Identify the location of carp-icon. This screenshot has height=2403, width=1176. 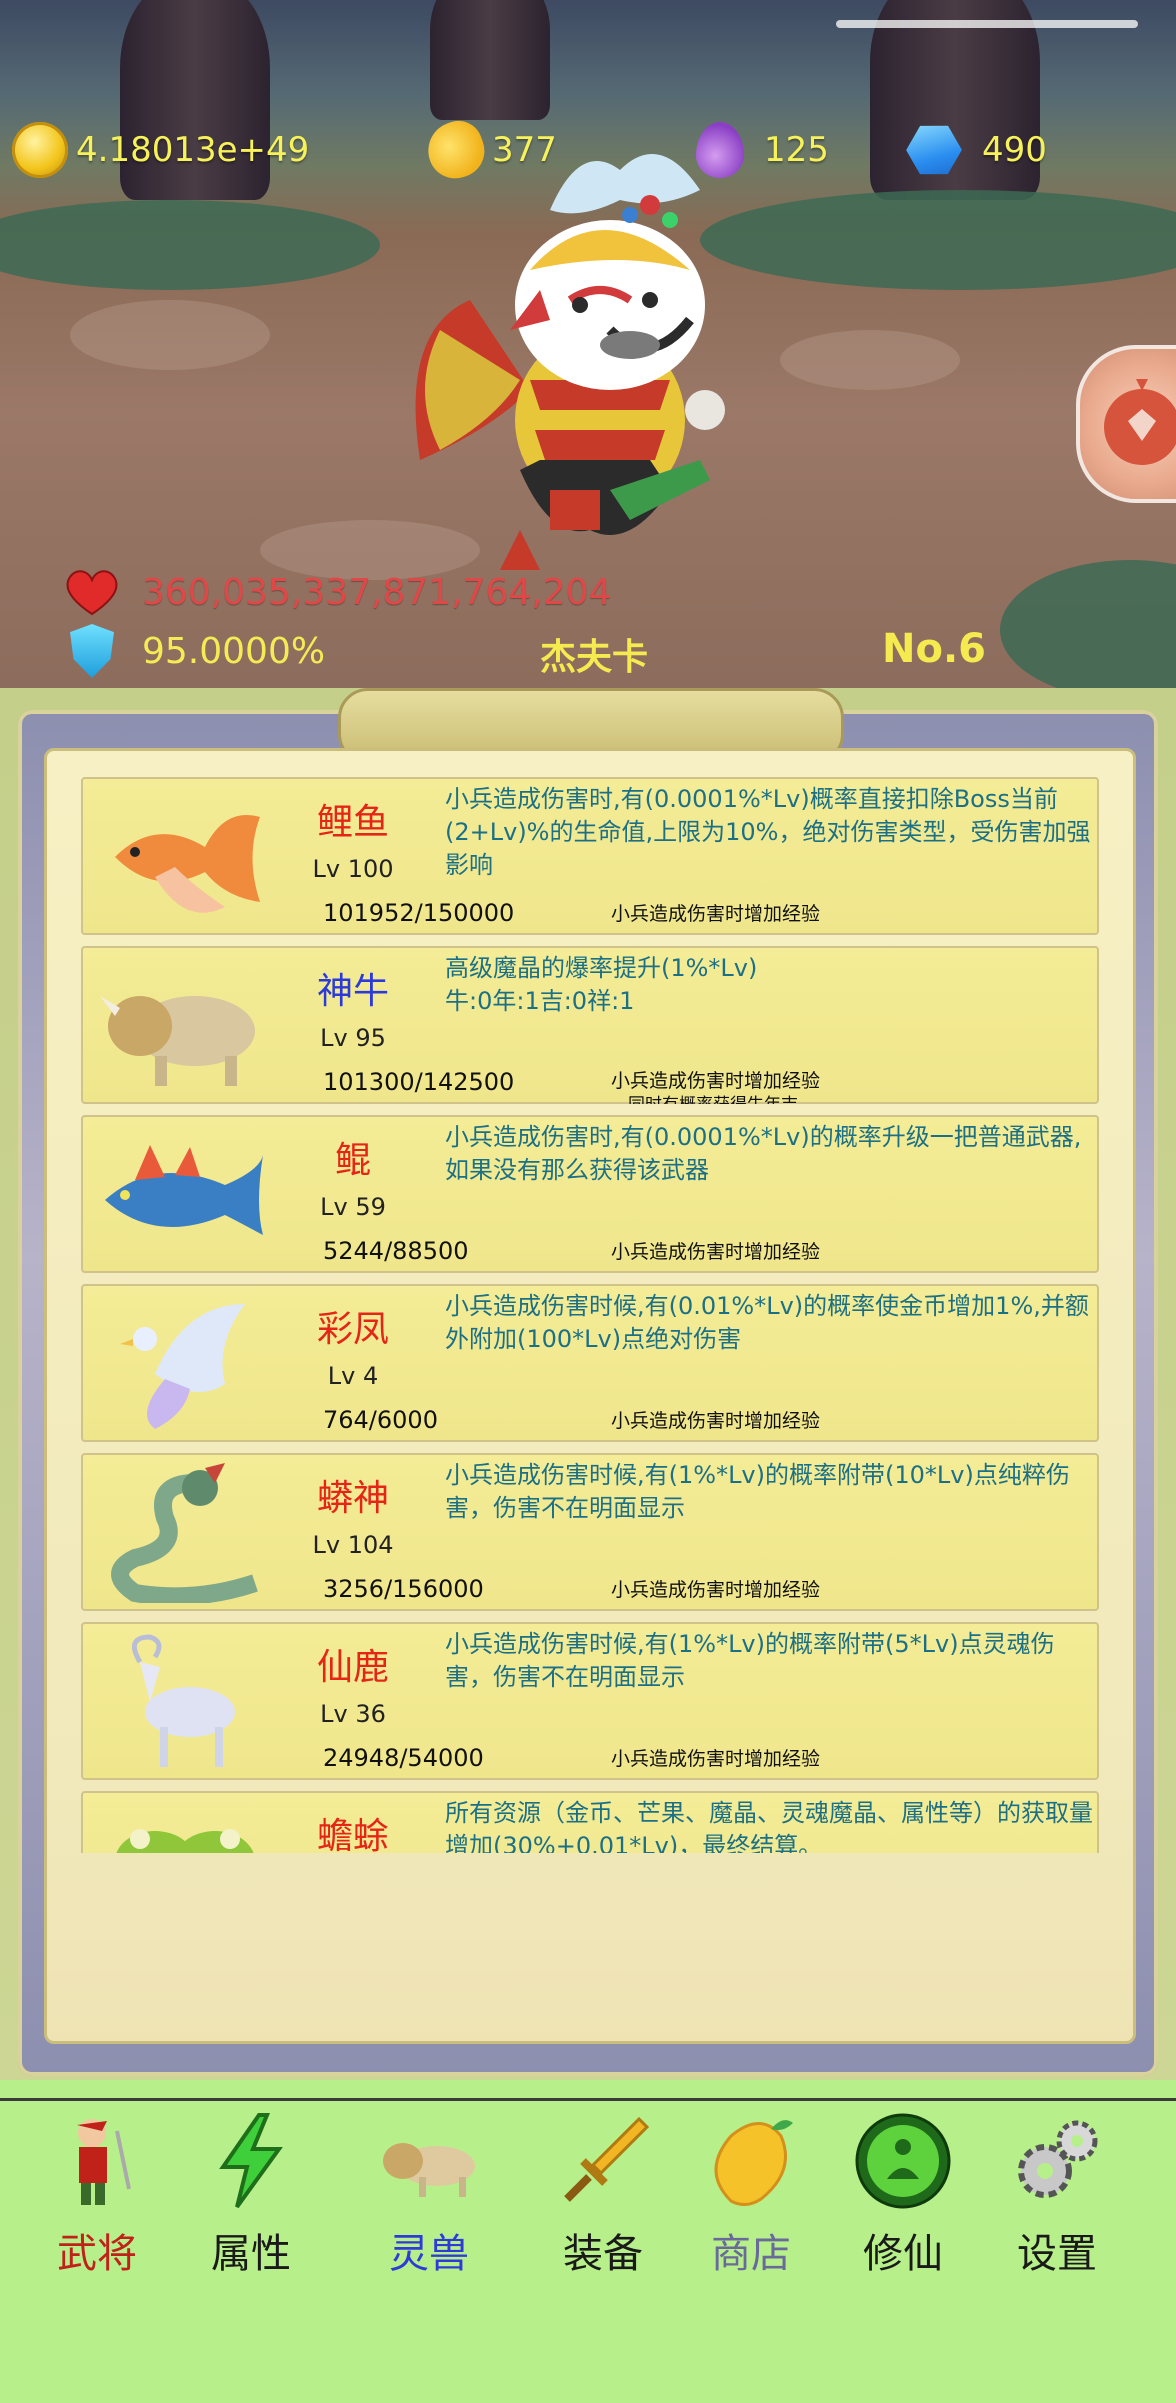
(187, 864).